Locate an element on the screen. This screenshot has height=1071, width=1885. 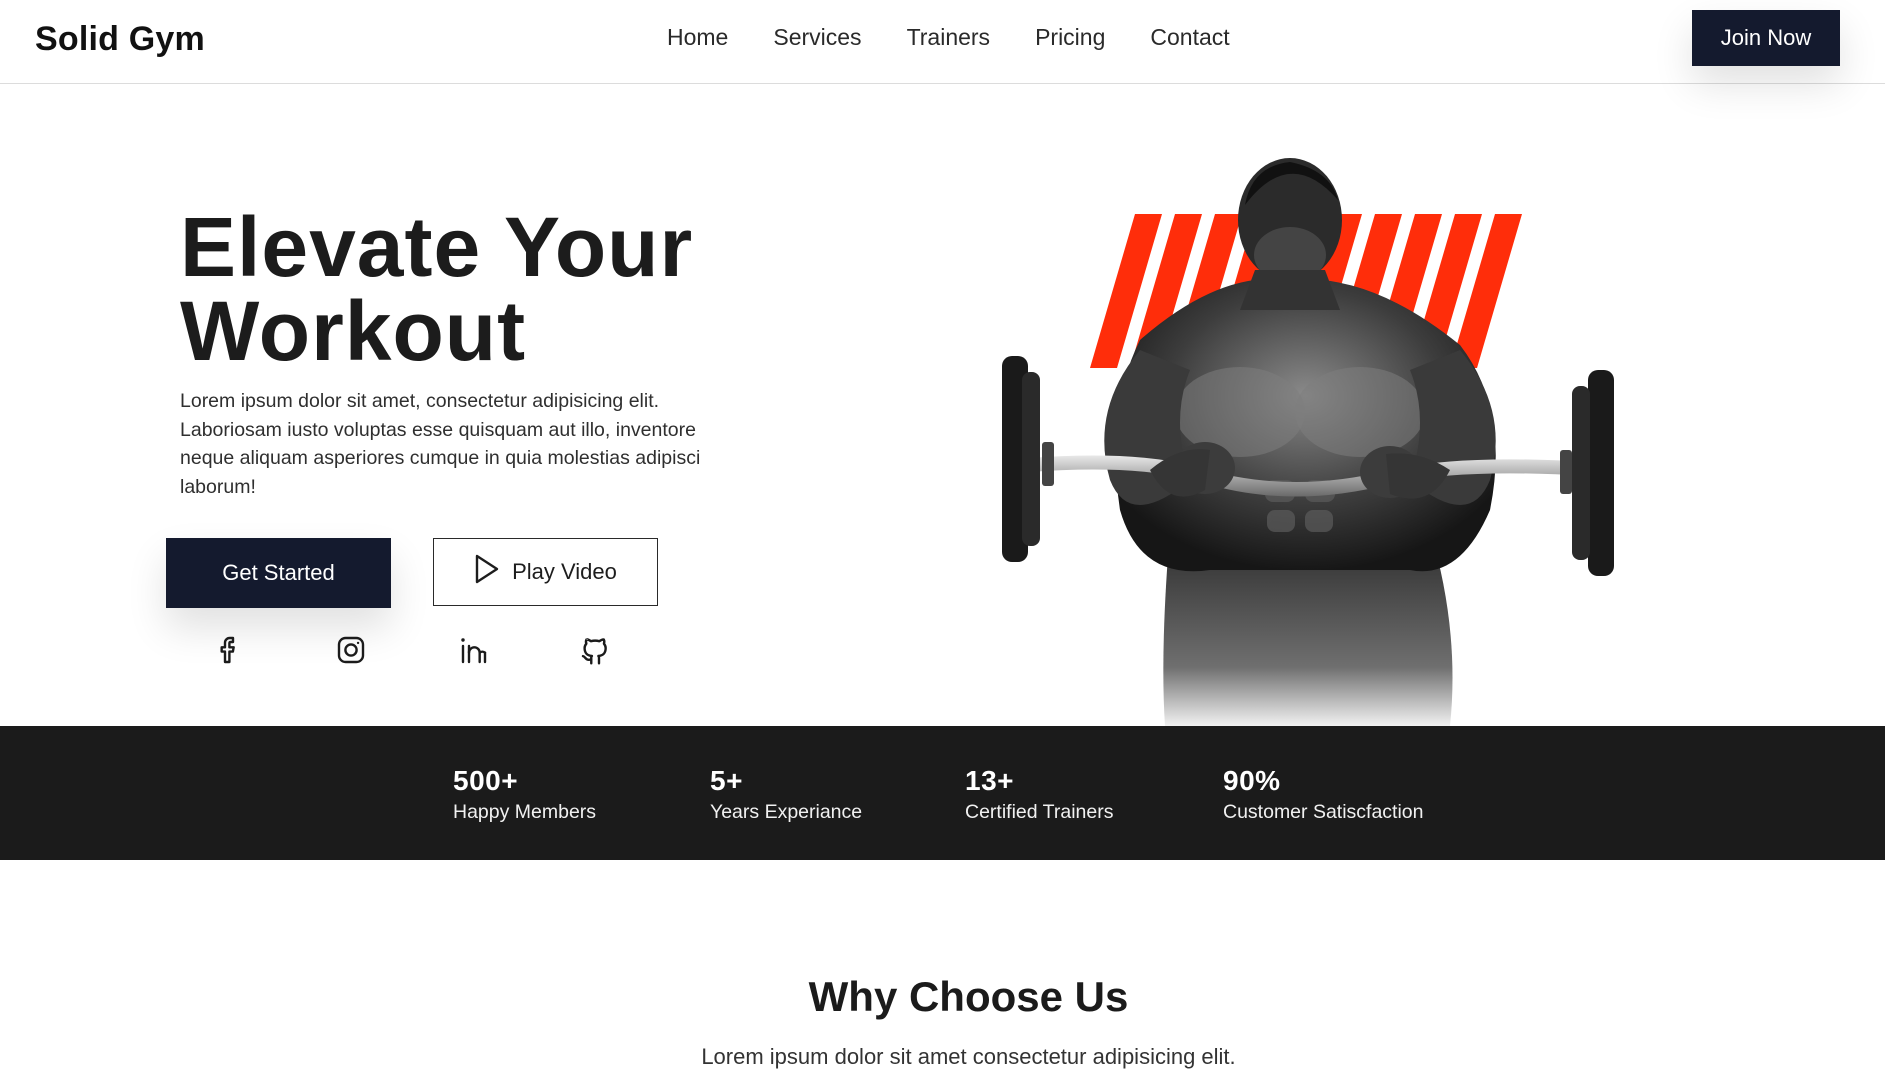
facebook-icon is located at coordinates (229, 650).